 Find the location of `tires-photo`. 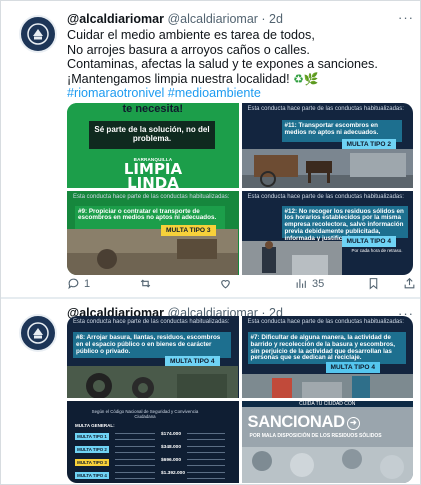

tires-photo is located at coordinates (152, 382).